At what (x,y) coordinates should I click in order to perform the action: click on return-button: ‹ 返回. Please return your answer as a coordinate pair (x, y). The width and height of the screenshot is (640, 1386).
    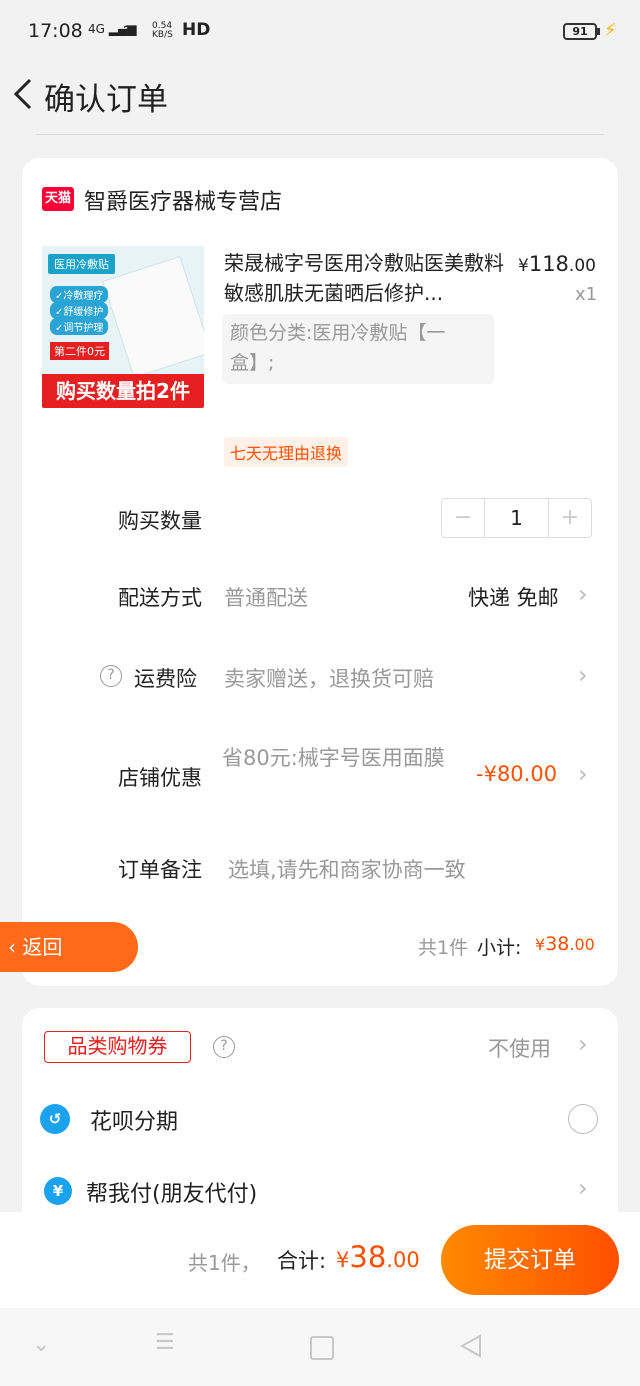
    Looking at the image, I should click on (69, 947).